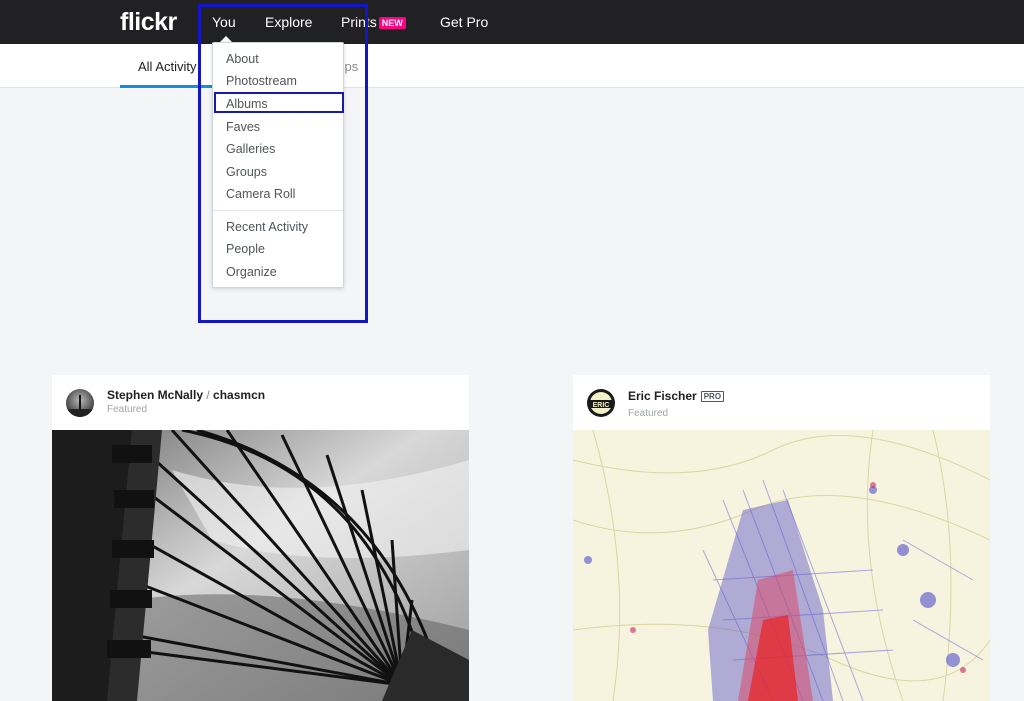 This screenshot has width=1024, height=701. I want to click on nav-get-pro: Get Pro, so click(464, 22).